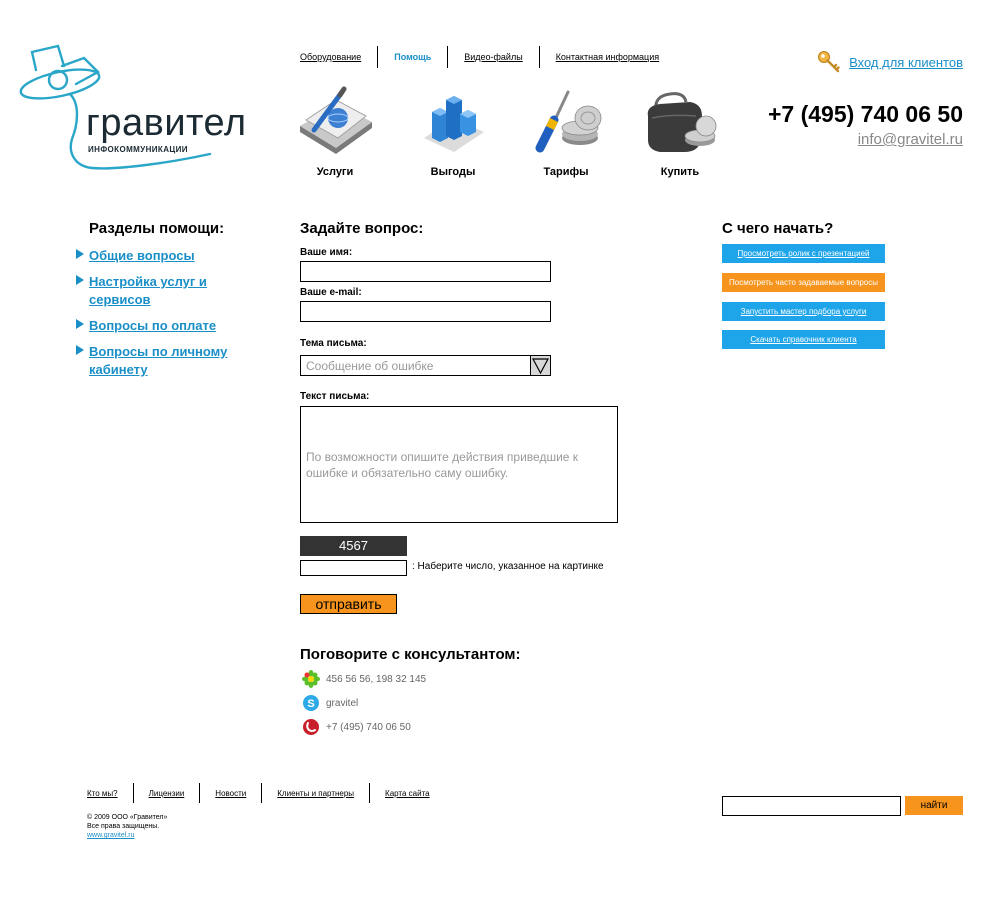  I want to click on help-item-payment: Вопросы по оплате, so click(166, 326).